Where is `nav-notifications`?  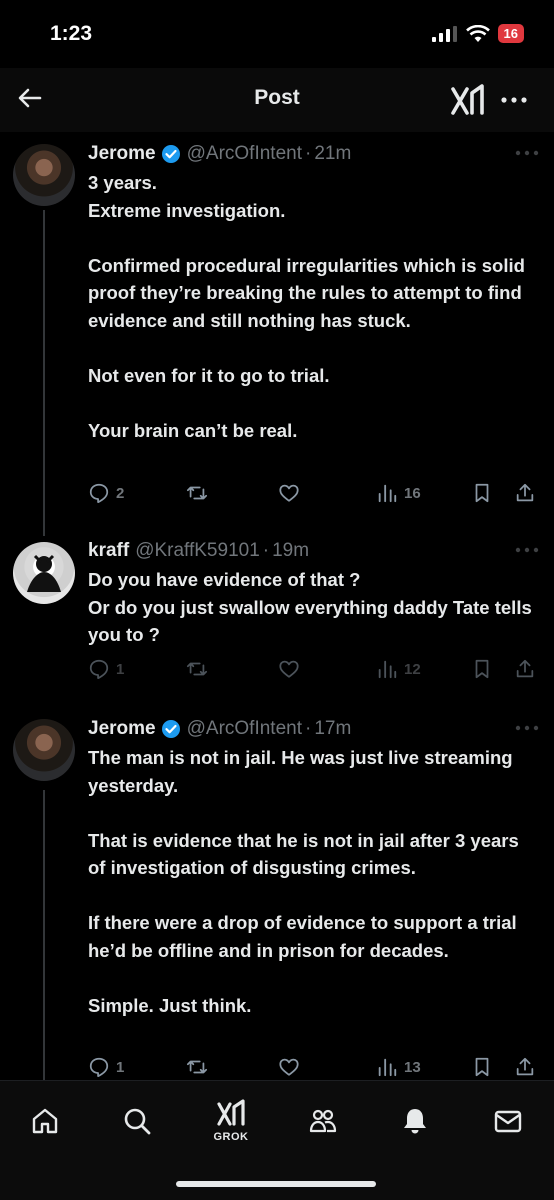
nav-notifications is located at coordinates (415, 1121).